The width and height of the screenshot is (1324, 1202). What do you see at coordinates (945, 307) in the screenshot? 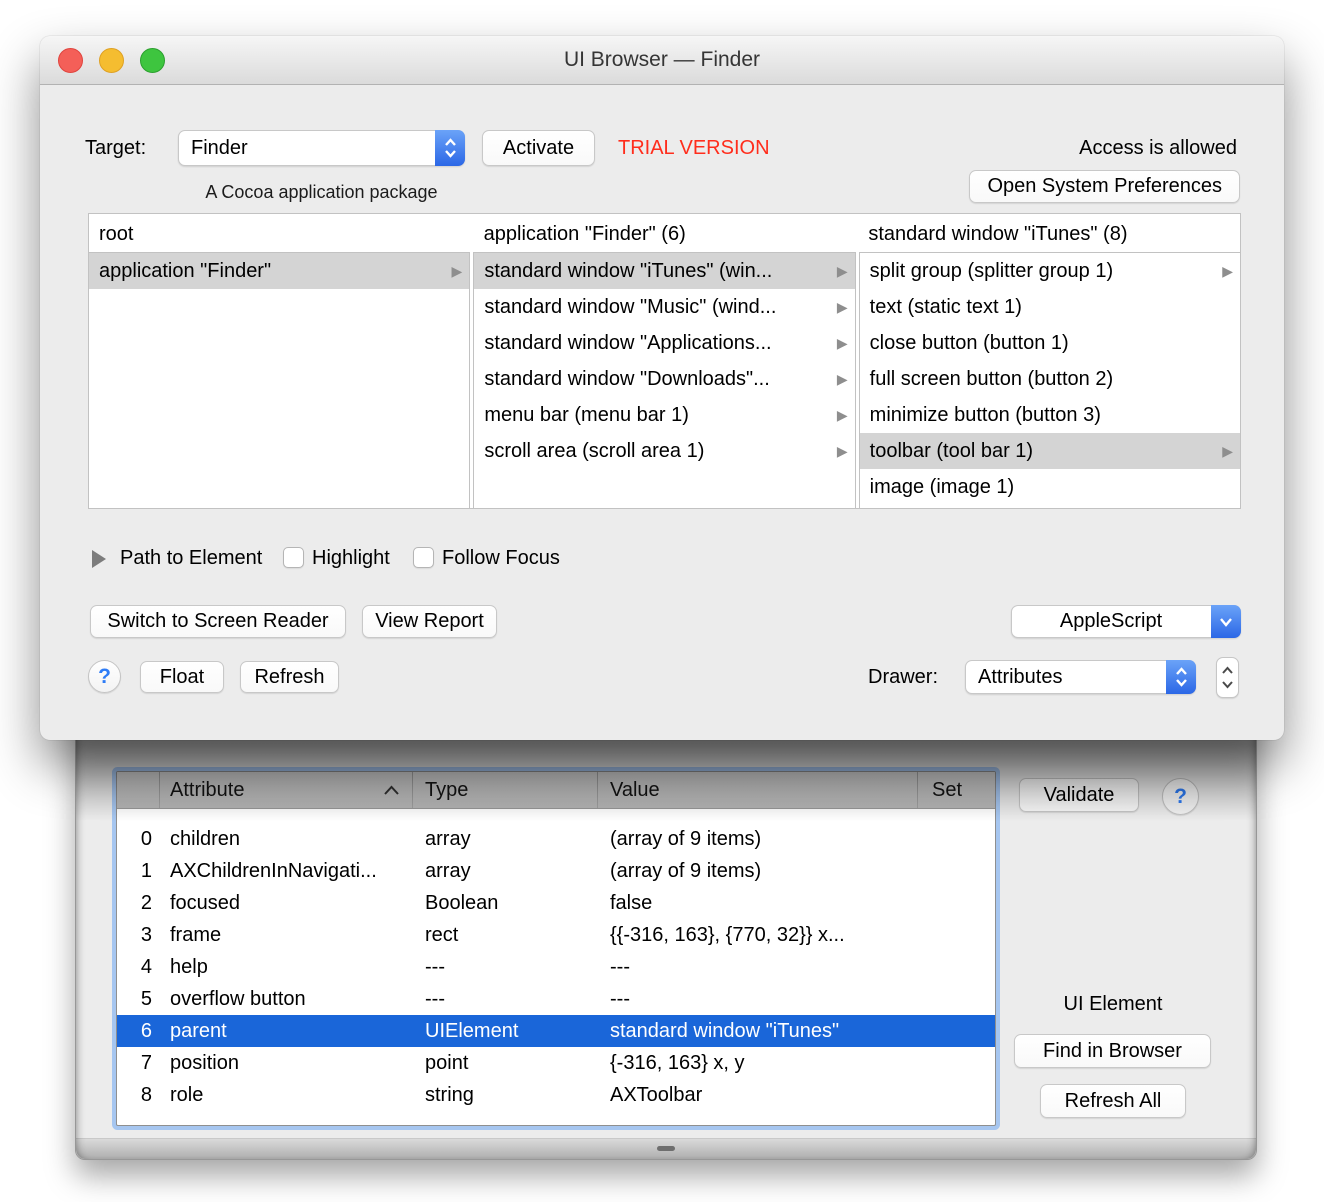
I see `browser-item-label: text (static text 1)` at bounding box center [945, 307].